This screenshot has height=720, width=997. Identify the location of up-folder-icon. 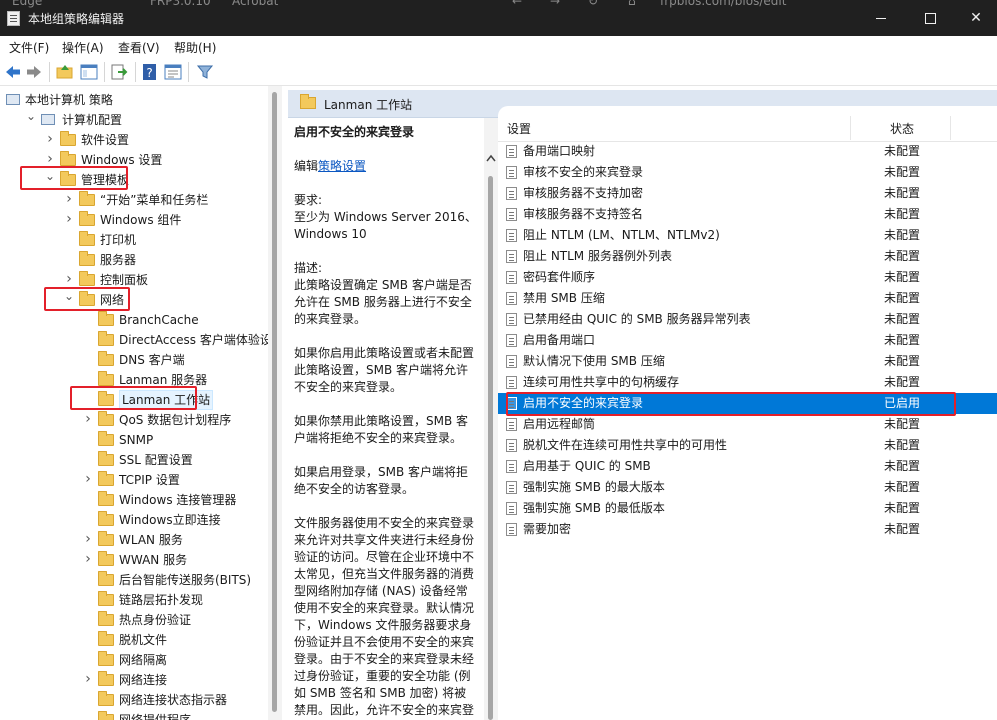
(65, 72).